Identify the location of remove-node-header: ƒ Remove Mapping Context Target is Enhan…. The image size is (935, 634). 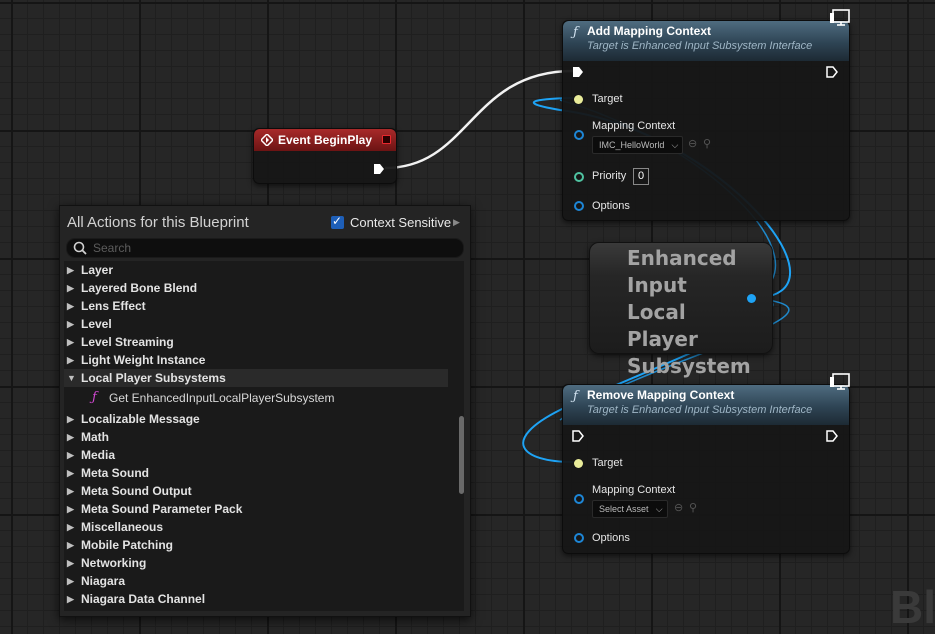
(706, 399).